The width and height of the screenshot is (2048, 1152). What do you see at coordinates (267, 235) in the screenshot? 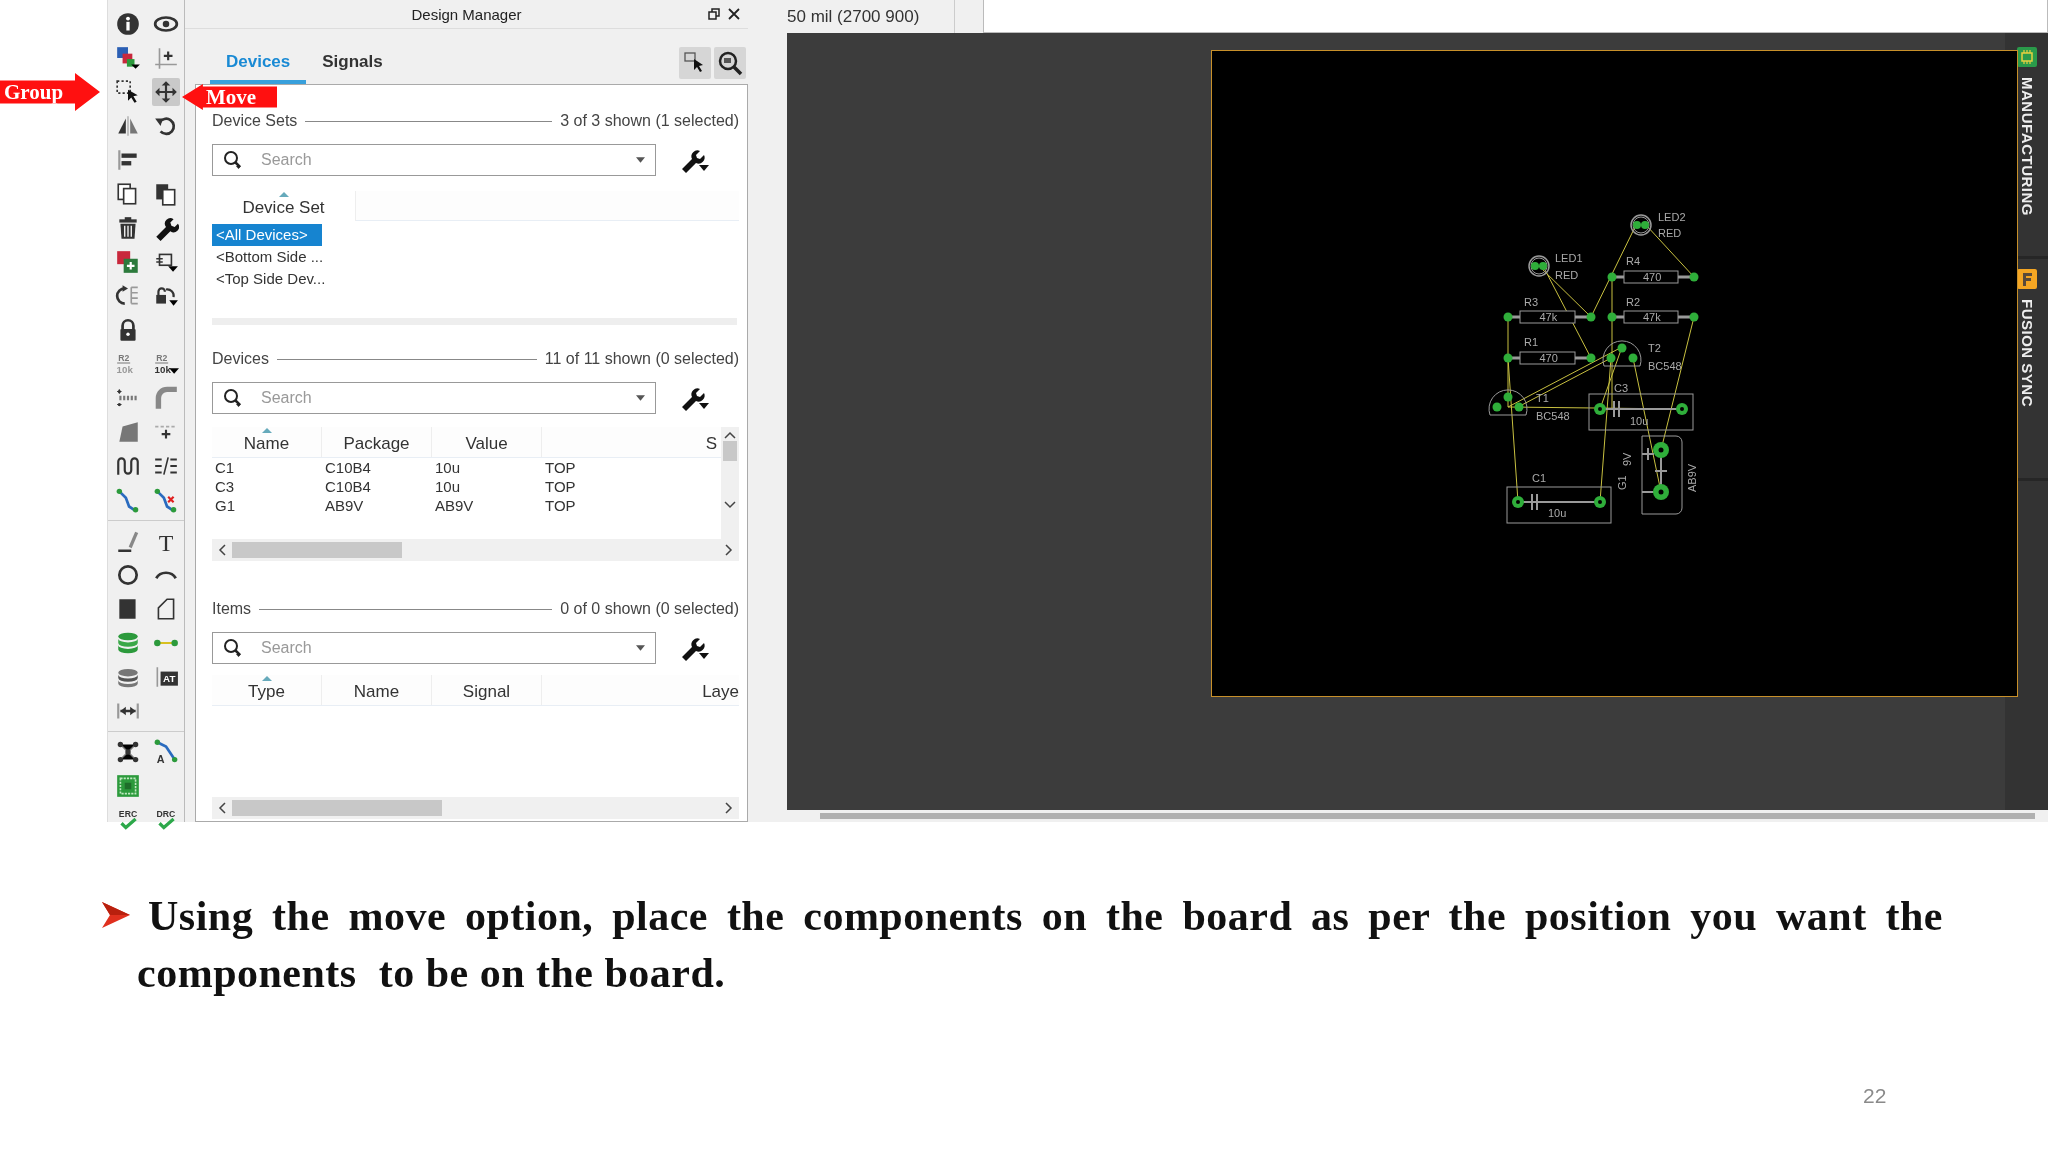
I see `list-item: <All Devices>` at bounding box center [267, 235].